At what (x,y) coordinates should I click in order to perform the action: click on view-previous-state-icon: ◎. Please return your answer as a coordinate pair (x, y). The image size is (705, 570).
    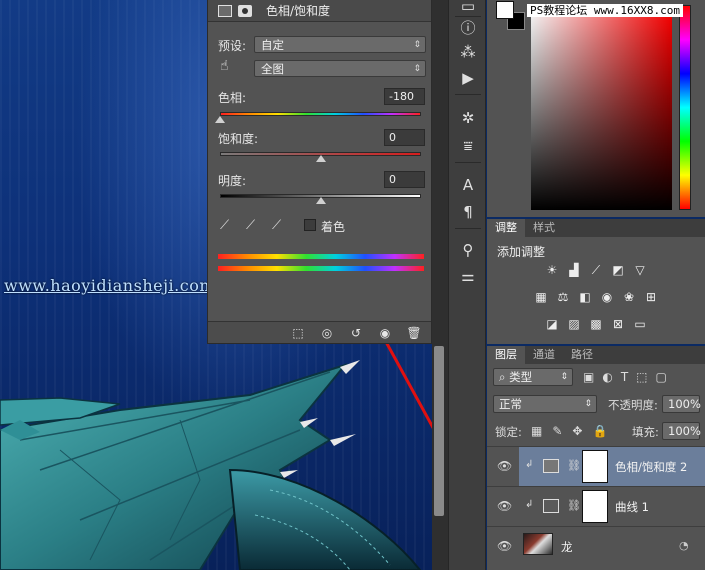
    Looking at the image, I should click on (327, 333).